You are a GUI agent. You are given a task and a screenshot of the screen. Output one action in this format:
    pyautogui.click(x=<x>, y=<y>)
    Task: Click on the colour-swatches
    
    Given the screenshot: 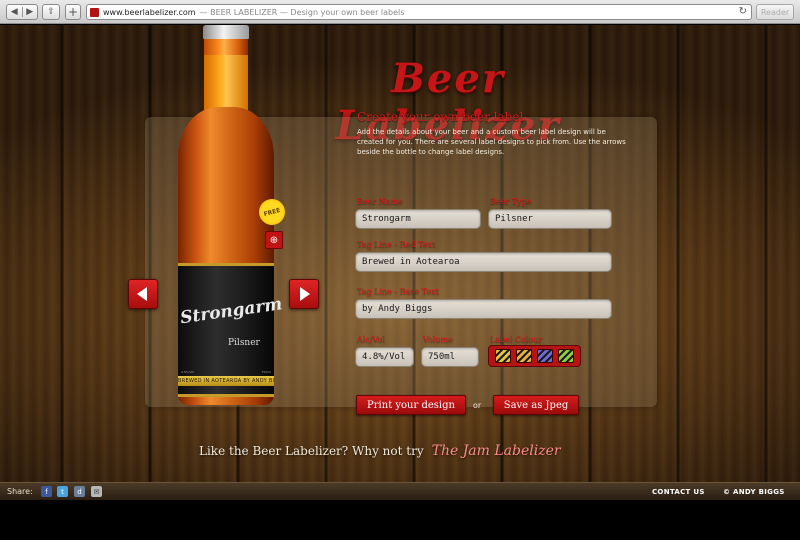 What is the action you would take?
    pyautogui.click(x=534, y=356)
    